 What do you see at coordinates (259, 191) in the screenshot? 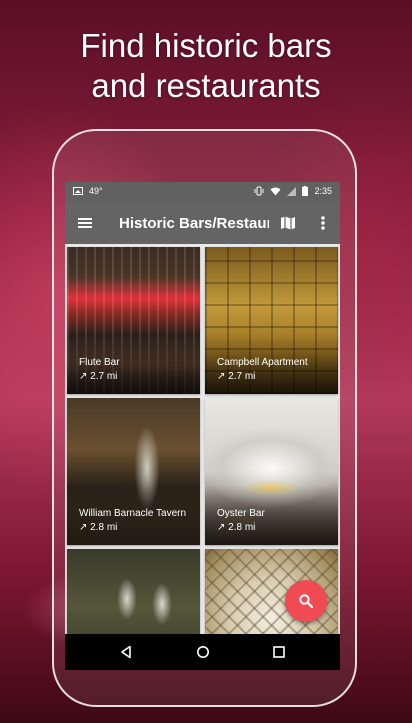
I see `vibrate-icon` at bounding box center [259, 191].